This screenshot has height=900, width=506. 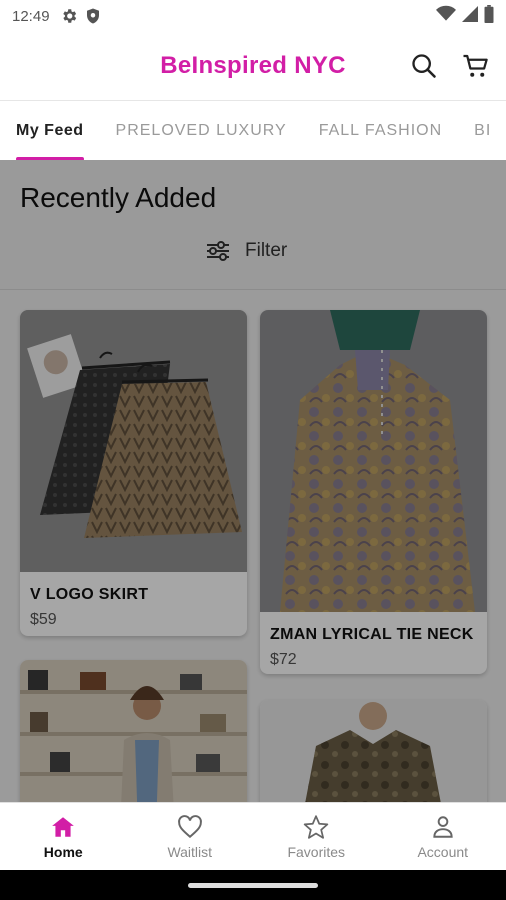 I want to click on signal-icon, so click(x=470, y=16).